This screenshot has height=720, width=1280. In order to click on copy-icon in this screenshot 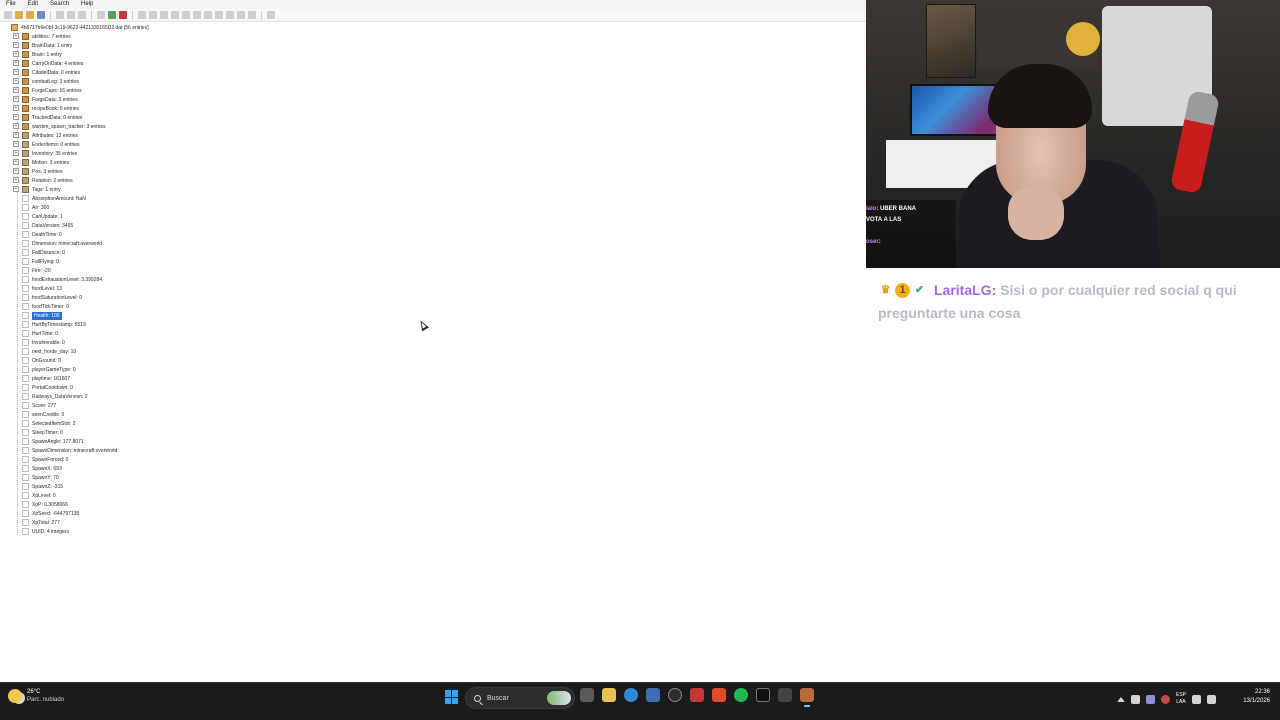, I will do `click(71, 15)`.